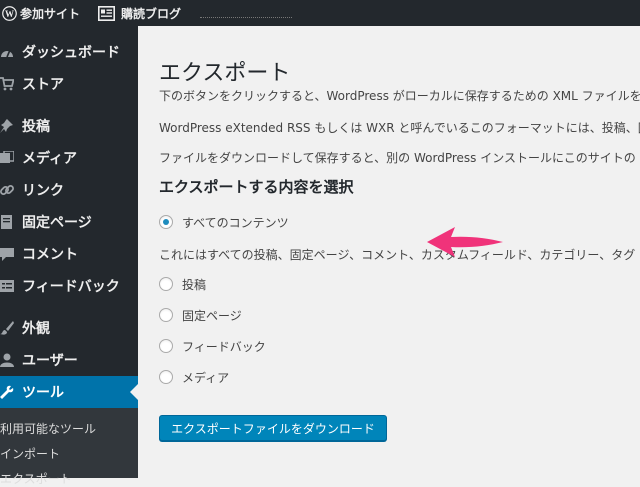 Image resolution: width=640 pixels, height=487 pixels. What do you see at coordinates (225, 73) in the screenshot?
I see `page-title: エクスポート` at bounding box center [225, 73].